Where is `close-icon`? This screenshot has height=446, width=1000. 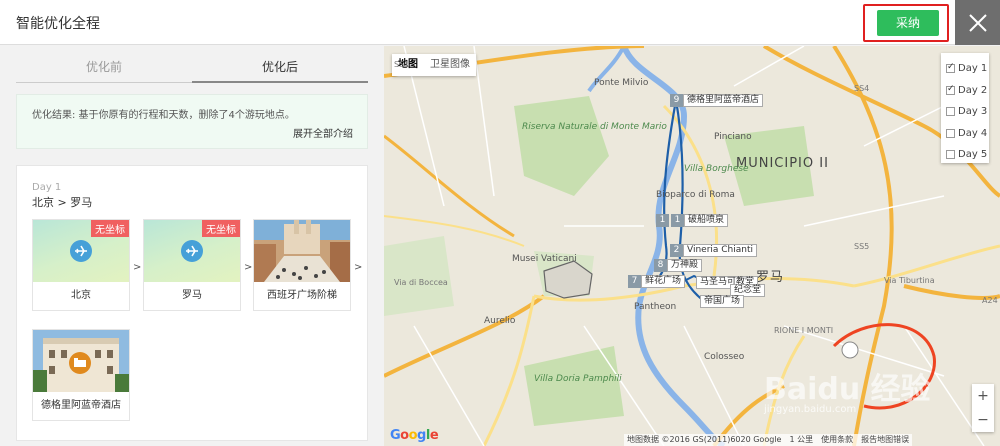 close-icon is located at coordinates (977, 22).